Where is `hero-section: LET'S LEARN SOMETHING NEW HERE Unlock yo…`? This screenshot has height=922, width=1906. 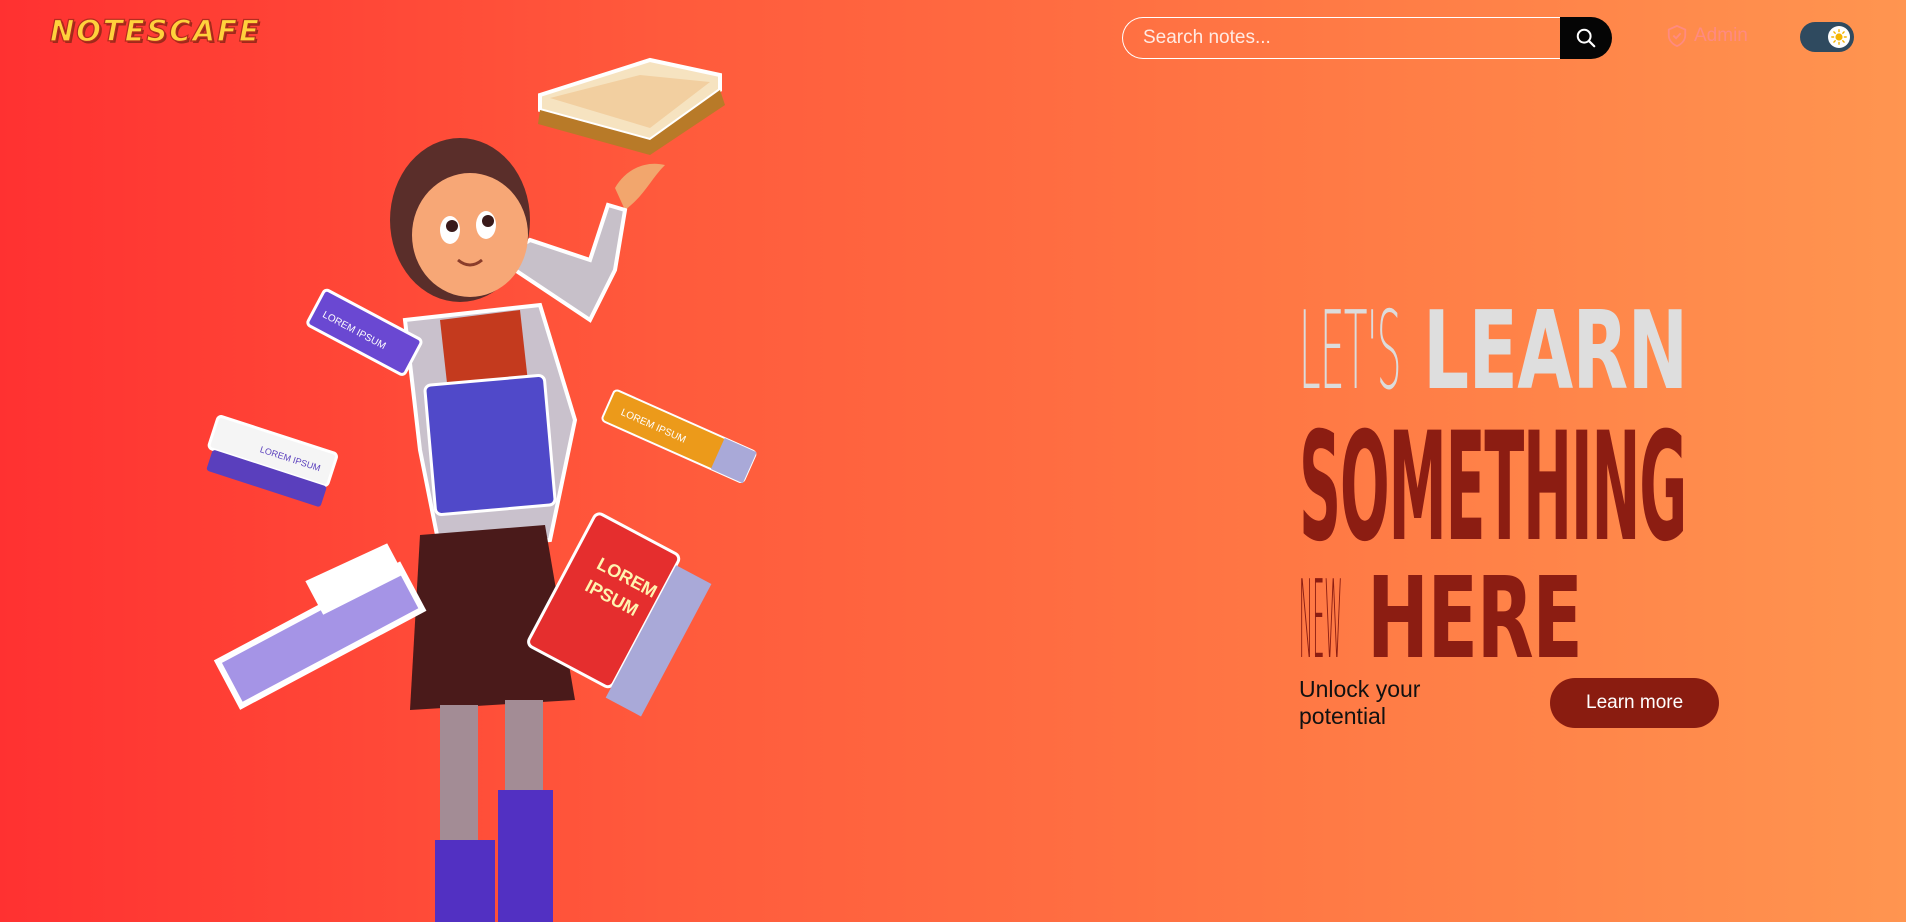 hero-section: LET'S LEARN SOMETHING NEW HERE Unlock yo… is located at coordinates (1509, 507).